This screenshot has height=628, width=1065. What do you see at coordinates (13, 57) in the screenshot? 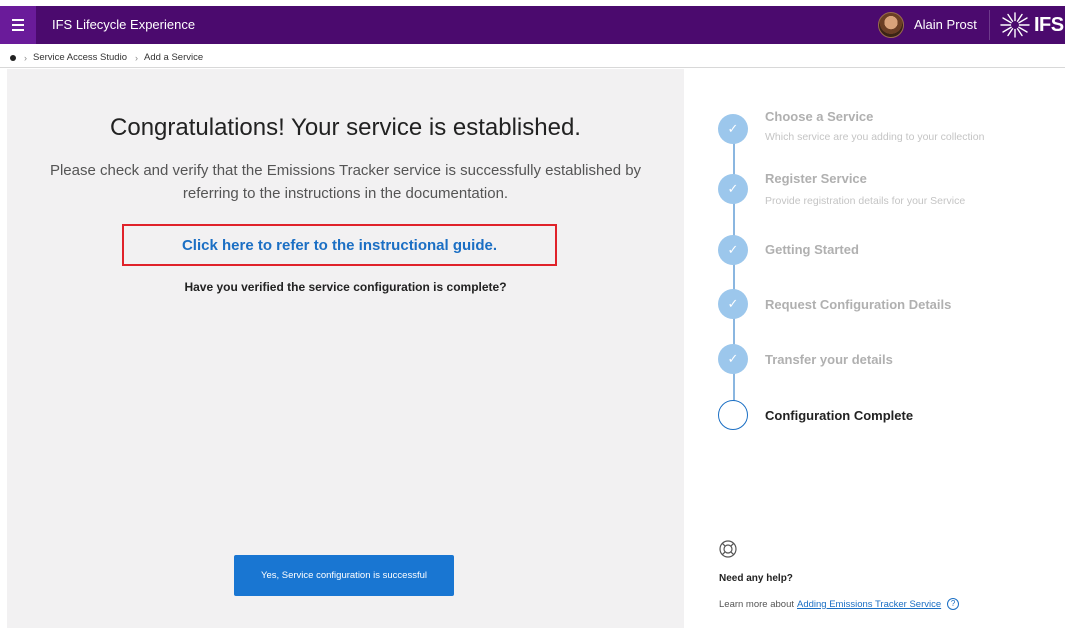
I see `home-dot-icon` at bounding box center [13, 57].